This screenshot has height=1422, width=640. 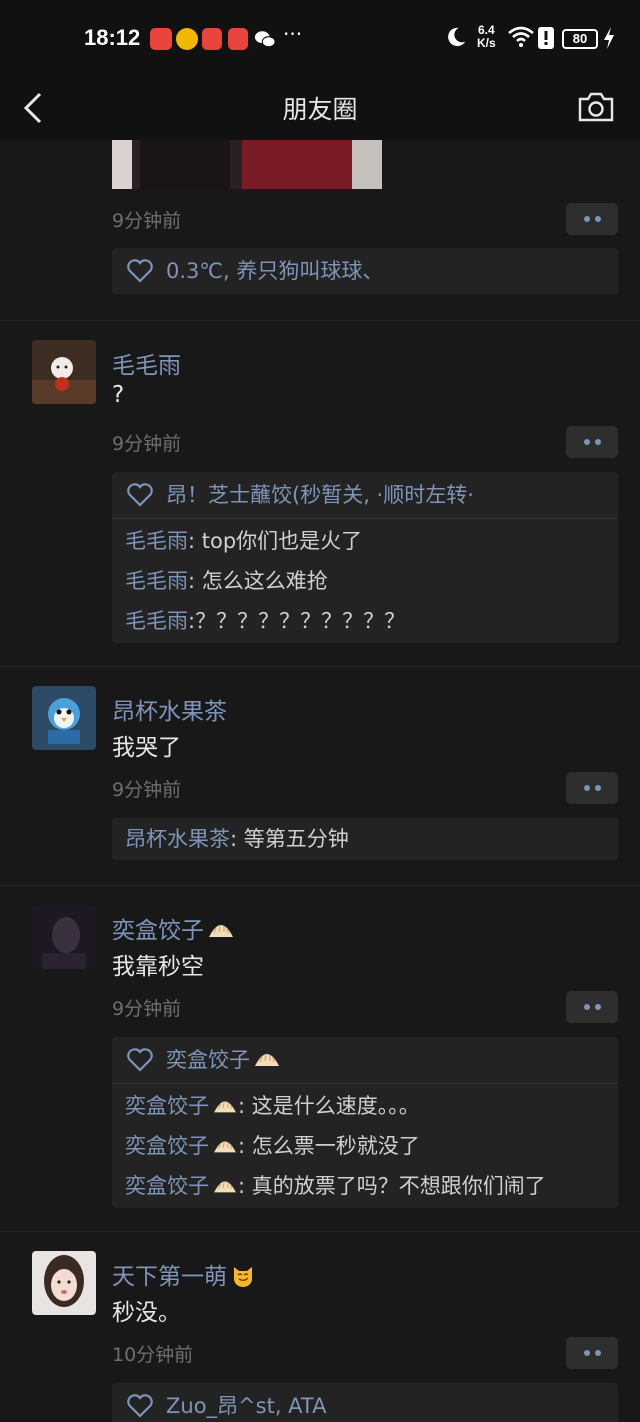 What do you see at coordinates (329, 1146) in the screenshot?
I see `comment-text: : 怎么票一秒就没了` at bounding box center [329, 1146].